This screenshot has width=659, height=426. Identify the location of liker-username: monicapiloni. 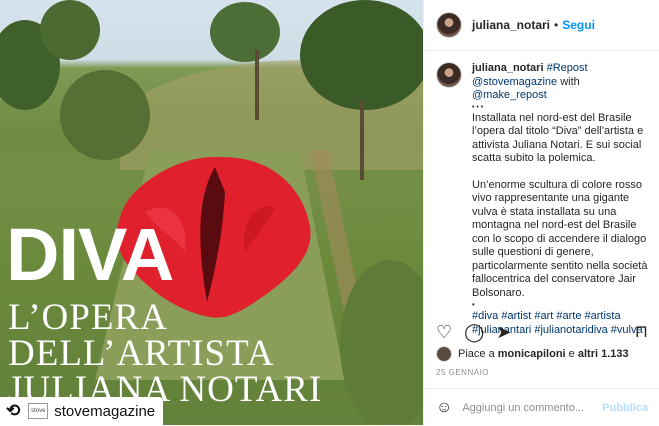
(532, 354).